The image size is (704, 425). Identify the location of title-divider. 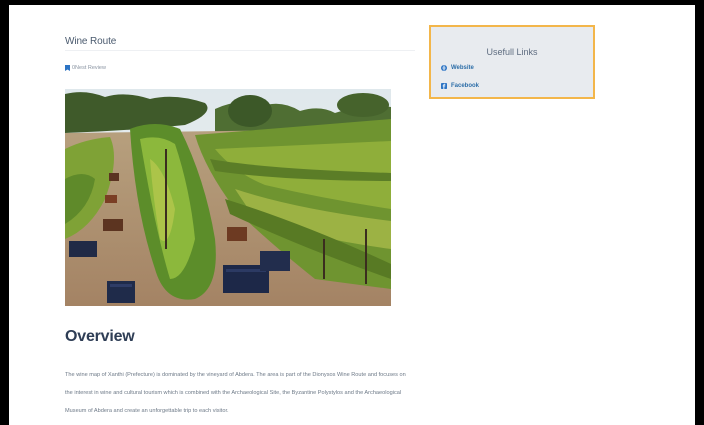
(240, 50).